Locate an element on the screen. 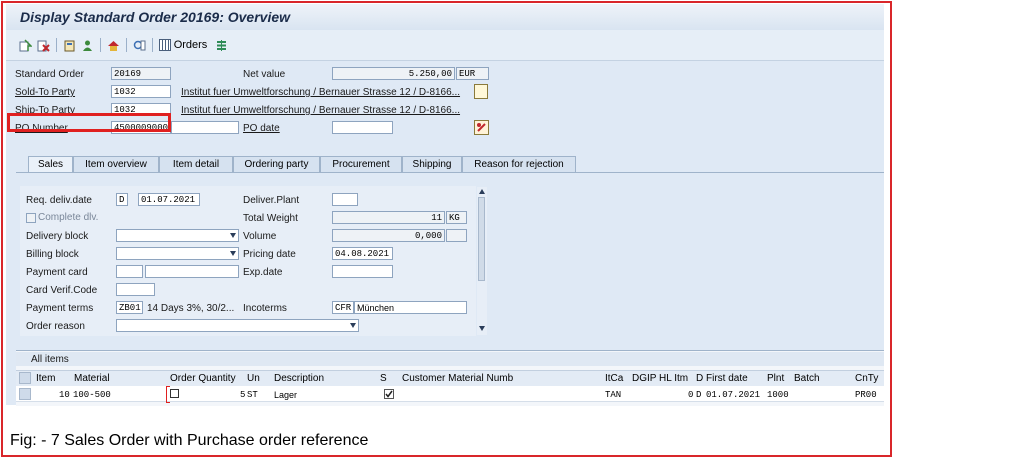 This screenshot has height=460, width=1024. cell-un: ST is located at coordinates (252, 395).